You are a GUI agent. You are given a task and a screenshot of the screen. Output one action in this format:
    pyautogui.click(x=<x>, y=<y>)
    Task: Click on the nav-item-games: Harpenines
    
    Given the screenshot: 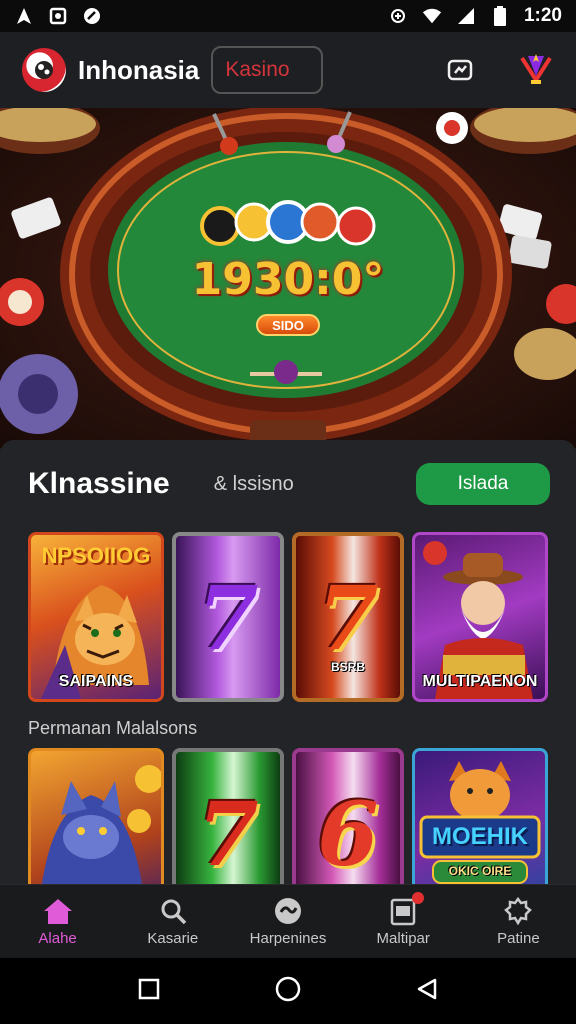 What is the action you would take?
    pyautogui.click(x=287, y=921)
    